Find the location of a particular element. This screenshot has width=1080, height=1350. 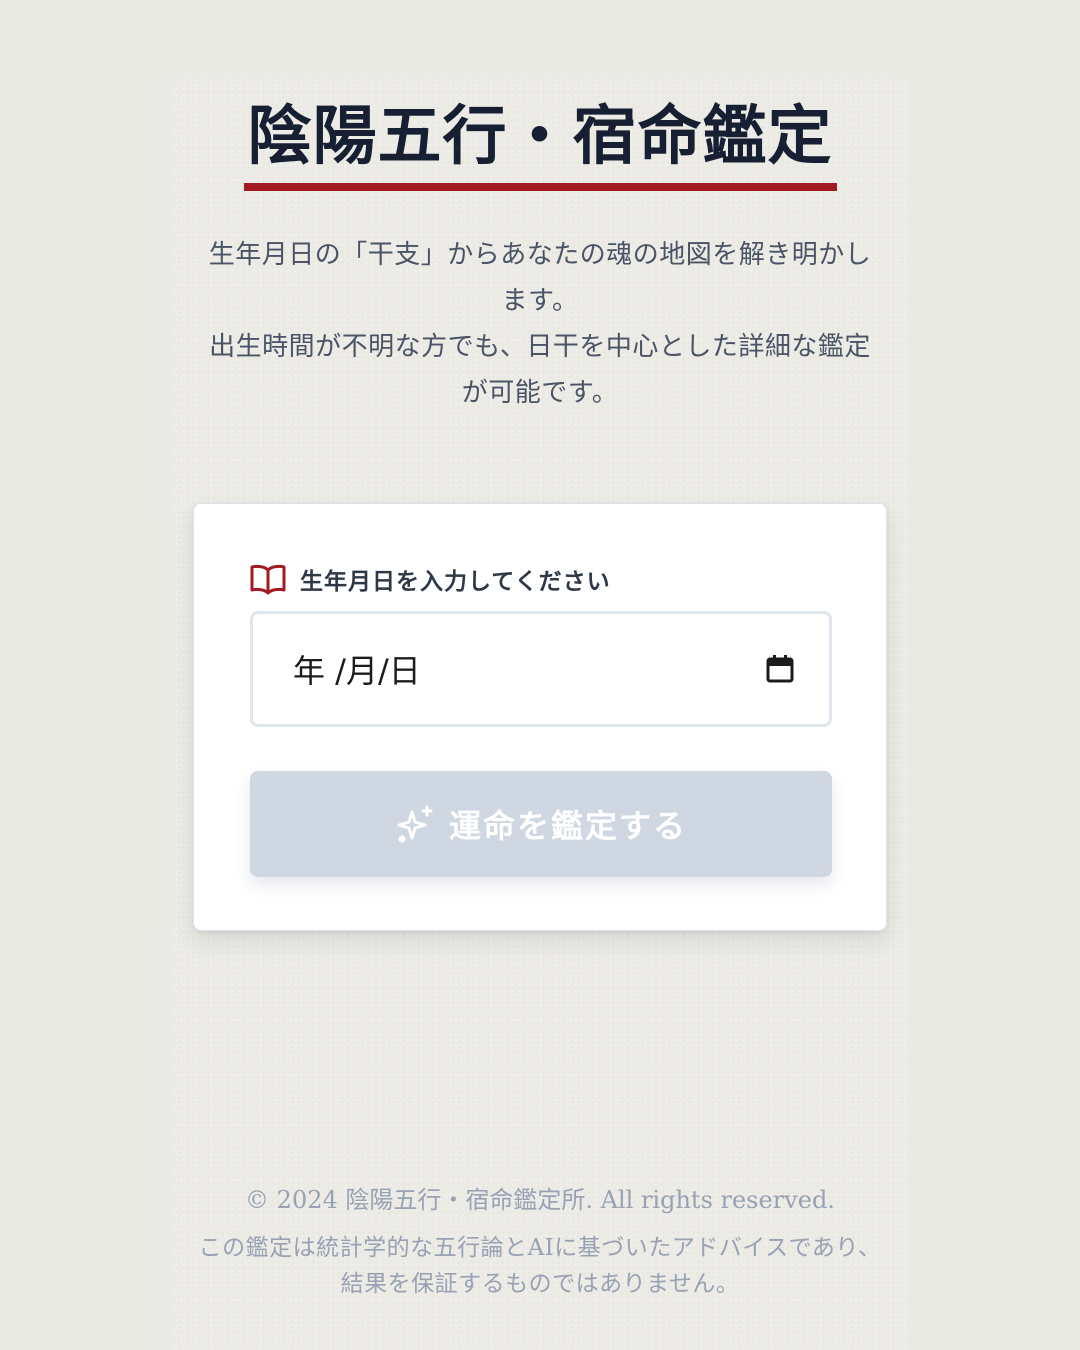

birthdate-label-text: 生年月日を入力してください is located at coordinates (455, 581).